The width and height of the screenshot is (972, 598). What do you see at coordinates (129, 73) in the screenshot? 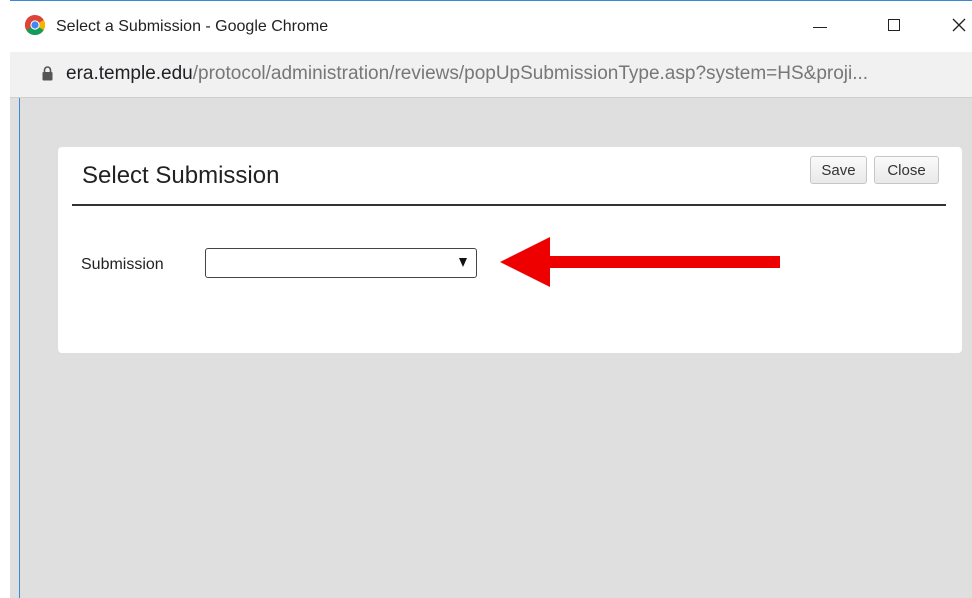
I see `url-domain: era.temple.edu` at bounding box center [129, 73].